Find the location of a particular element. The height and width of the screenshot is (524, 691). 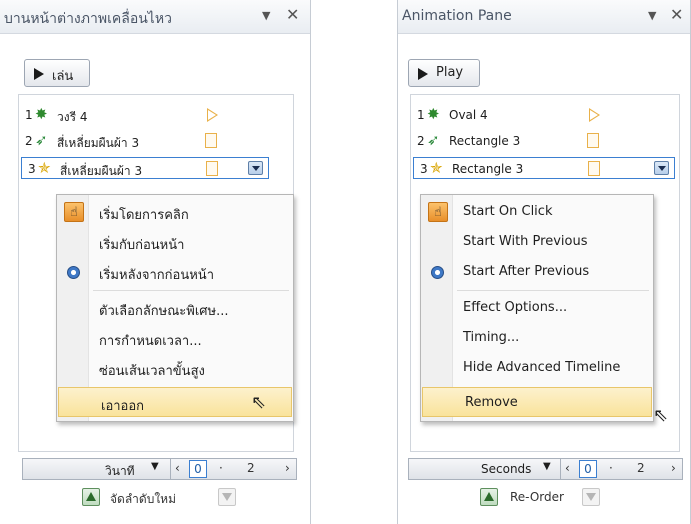

menu-item-start-on-click: ☝ Start On Click is located at coordinates (537, 212).